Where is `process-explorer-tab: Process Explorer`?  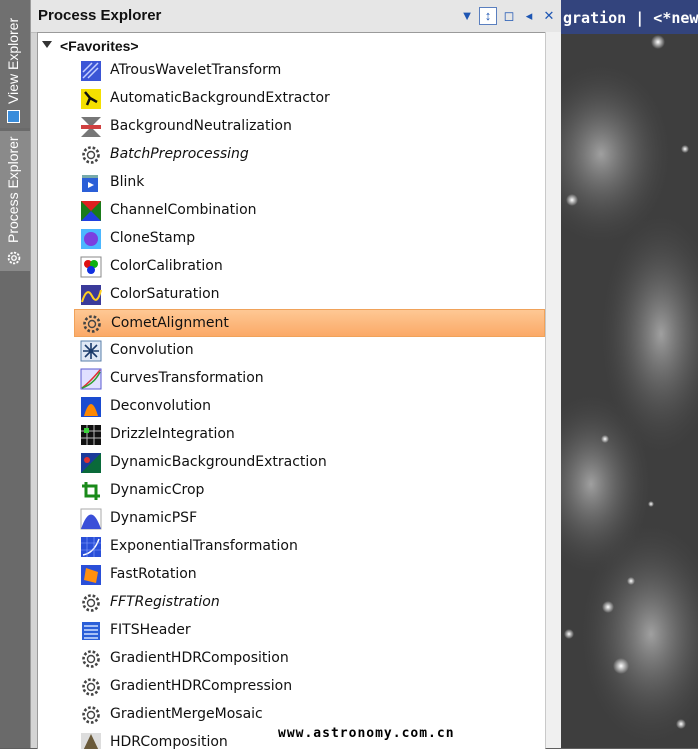
process-explorer-tab: Process Explorer is located at coordinates (15, 201).